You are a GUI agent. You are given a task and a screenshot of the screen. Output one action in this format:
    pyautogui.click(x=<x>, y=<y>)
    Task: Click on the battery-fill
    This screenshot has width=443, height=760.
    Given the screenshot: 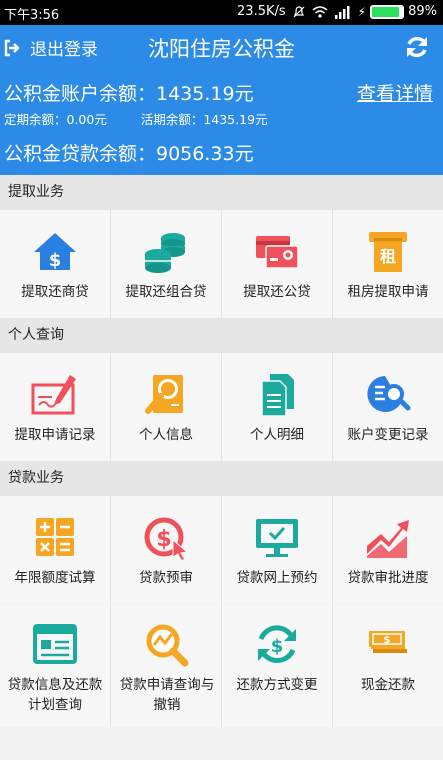 What is the action you would take?
    pyautogui.click(x=385, y=11)
    